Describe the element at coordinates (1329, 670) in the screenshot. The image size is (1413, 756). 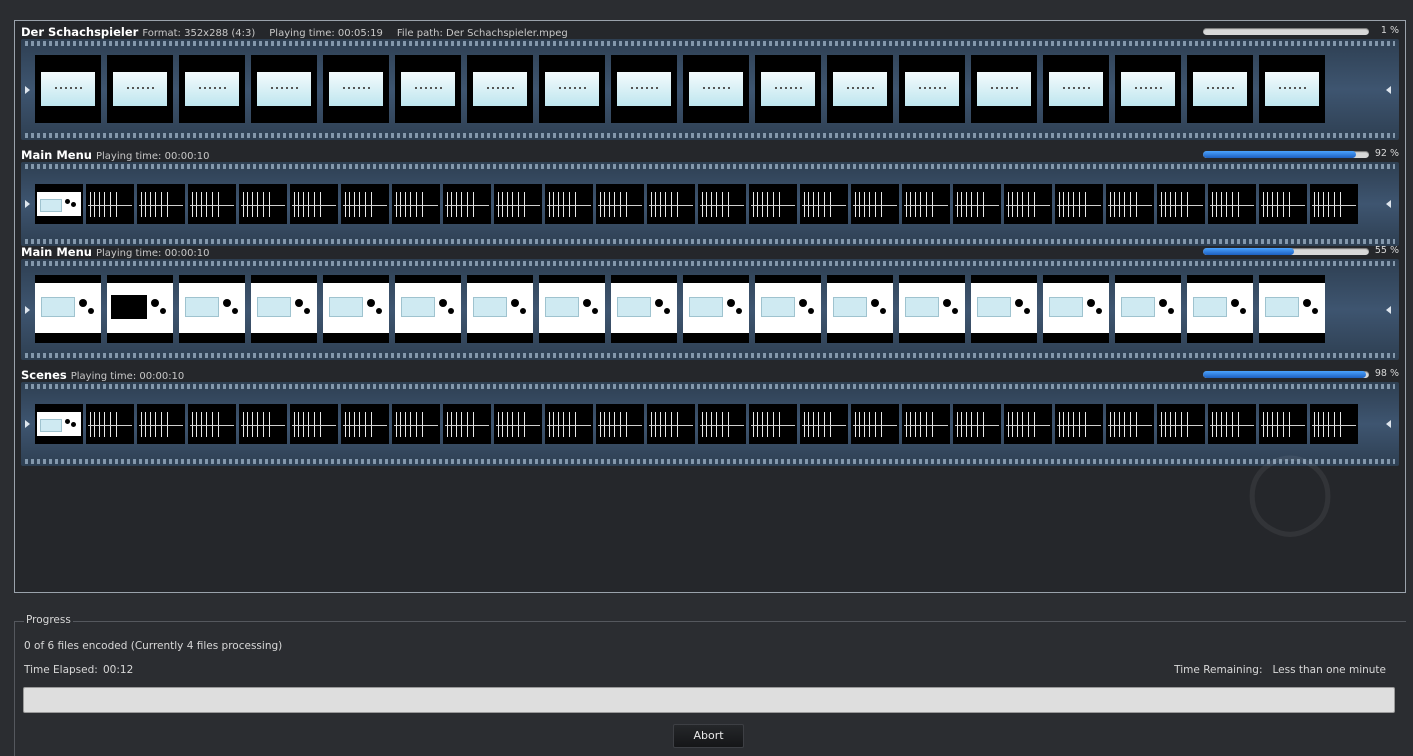
I see `time-remaining-value: Less than one minute` at that location.